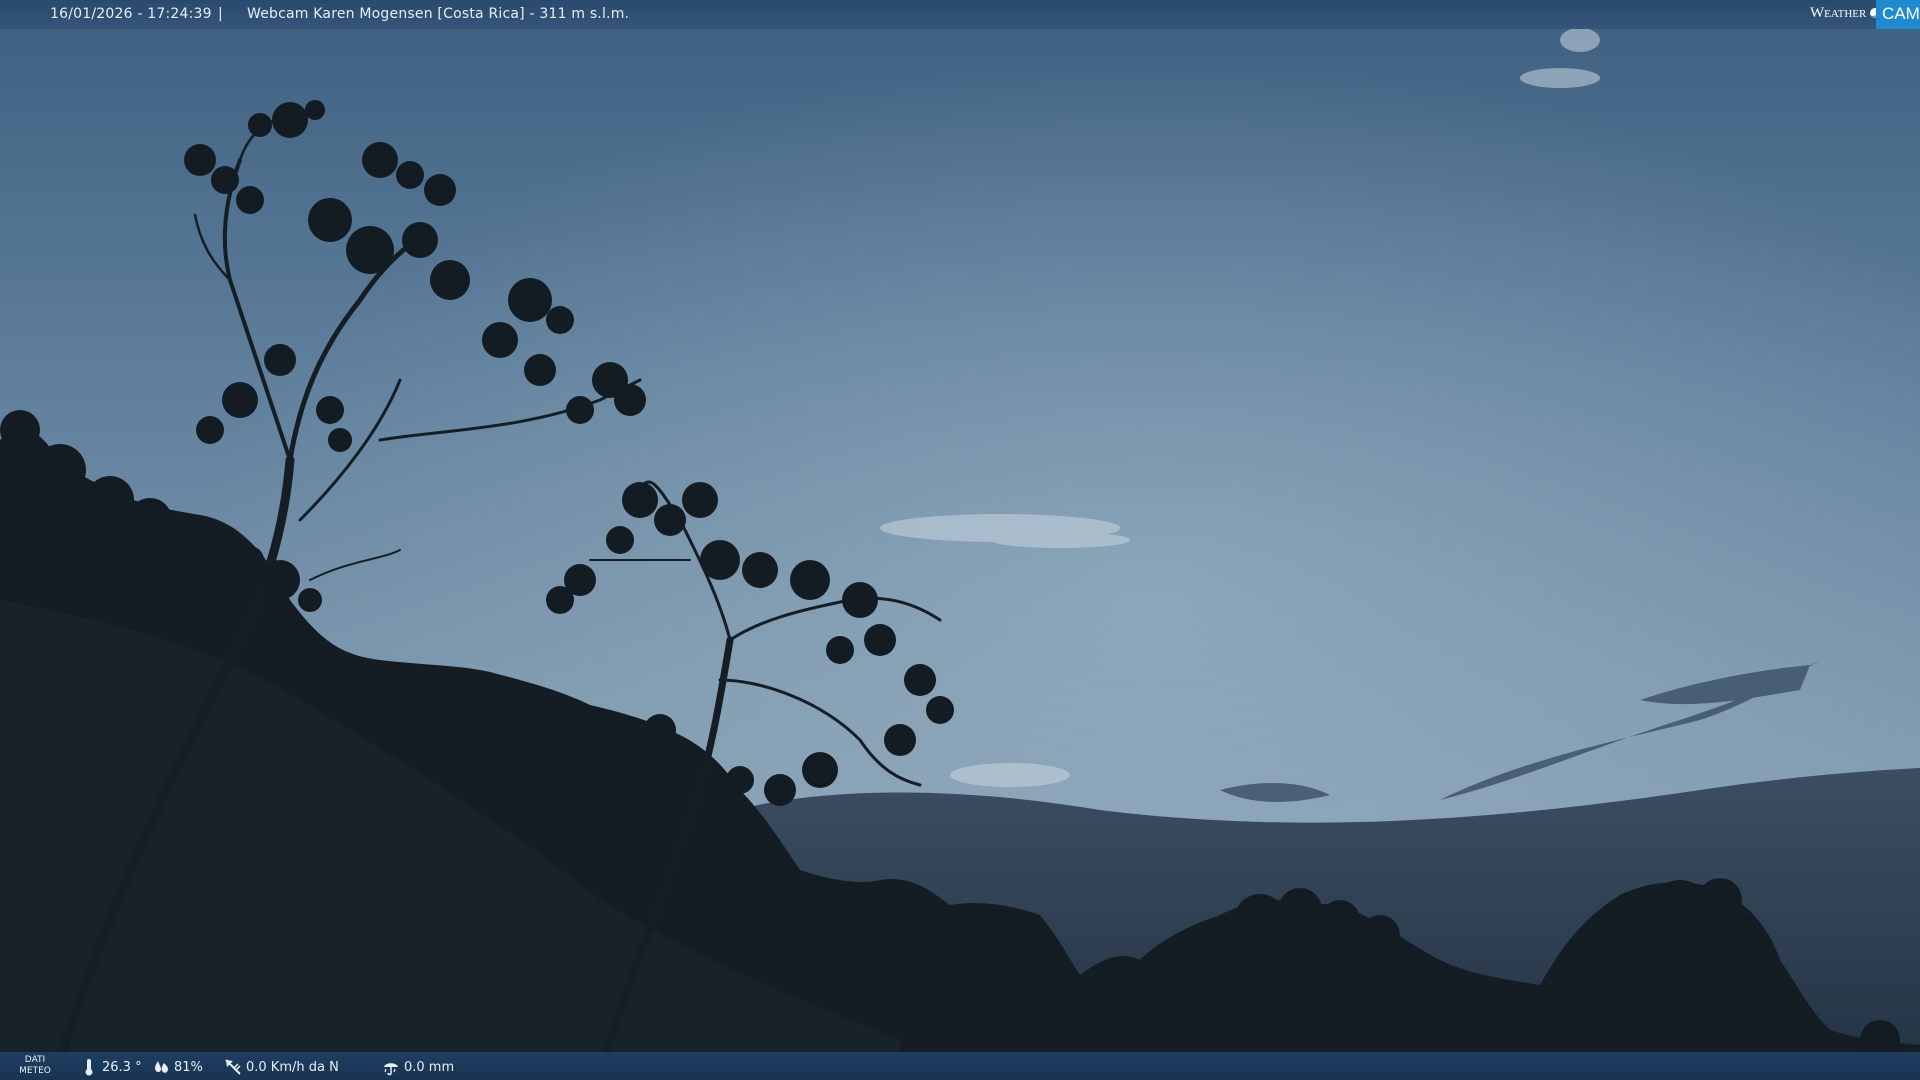  Describe the element at coordinates (233, 1067) in the screenshot. I see `wind-direction-icon` at that location.